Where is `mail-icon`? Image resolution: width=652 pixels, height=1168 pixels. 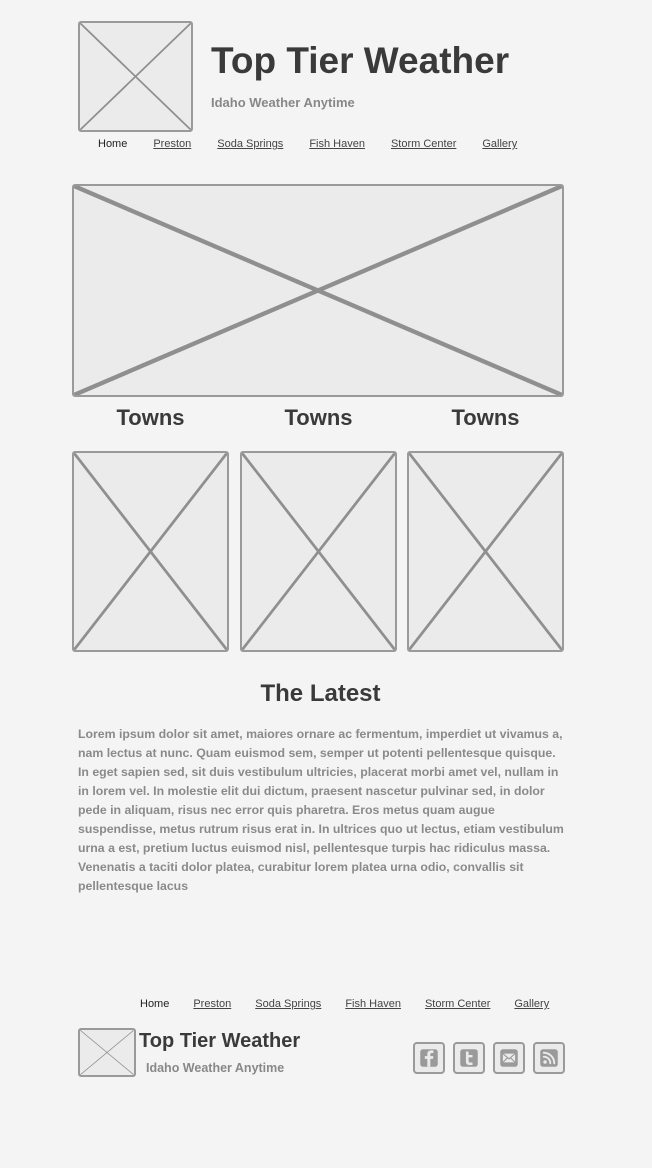
mail-icon is located at coordinates (509, 1058).